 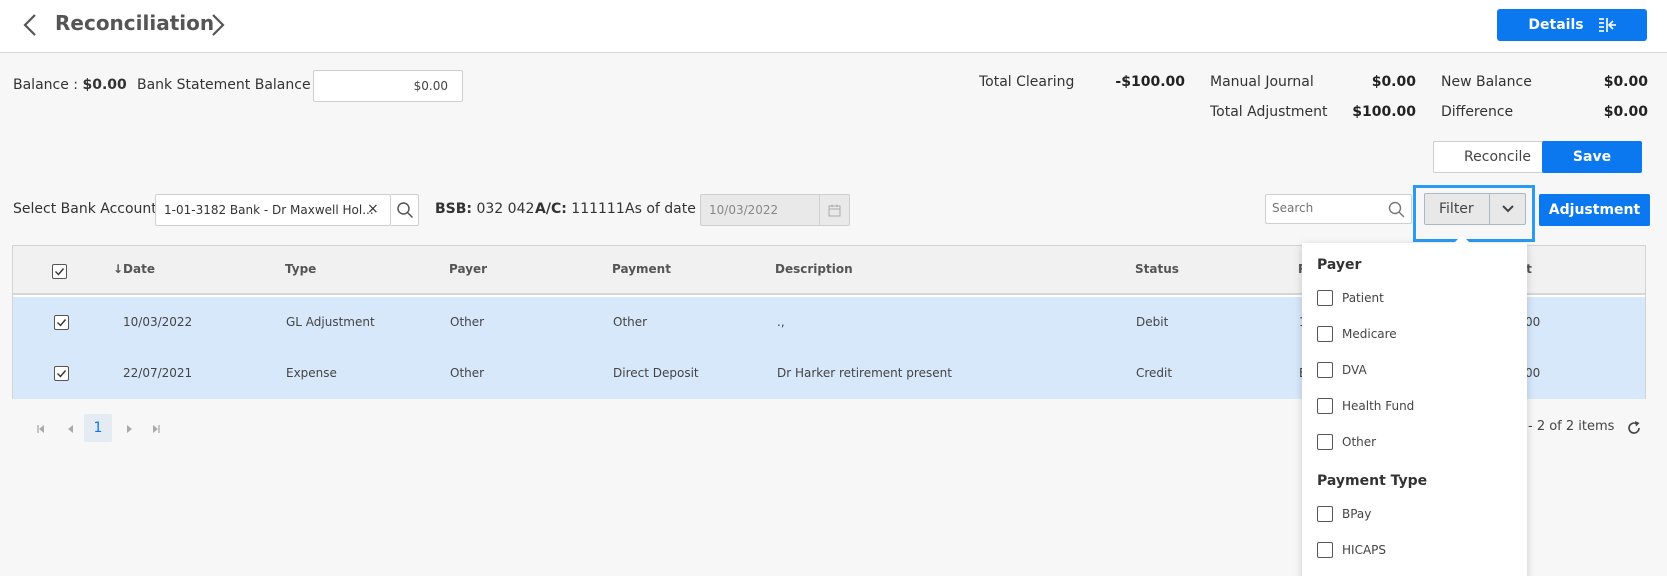 What do you see at coordinates (1363, 298) in the screenshot?
I see `filter-option-label: Patient` at bounding box center [1363, 298].